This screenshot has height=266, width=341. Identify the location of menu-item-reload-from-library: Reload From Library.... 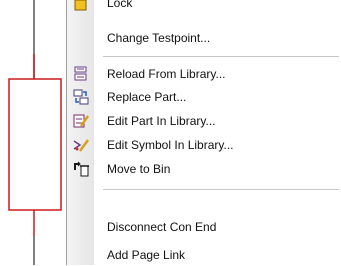
(204, 74).